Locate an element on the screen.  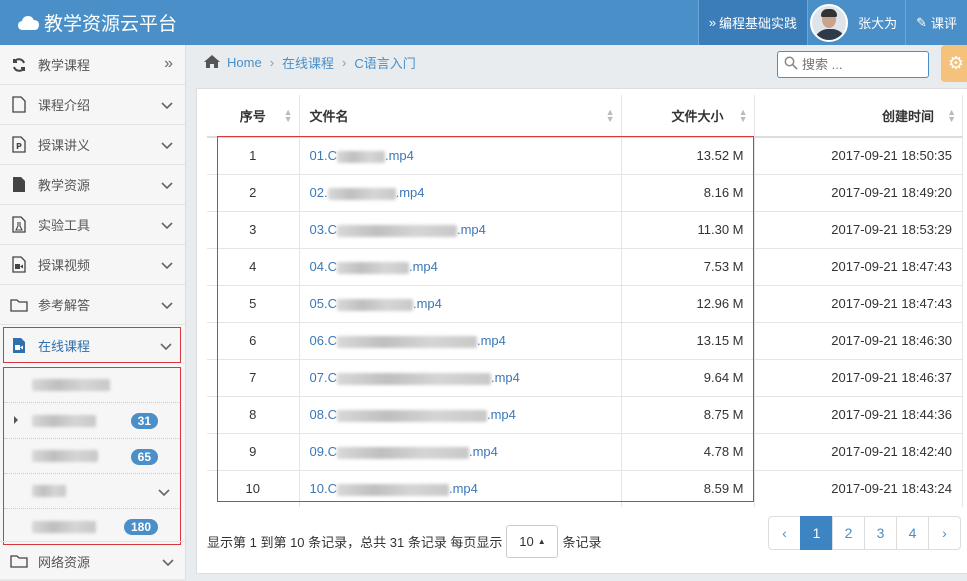
cell-filename: 07.C .mp4 is located at coordinates (460, 377).